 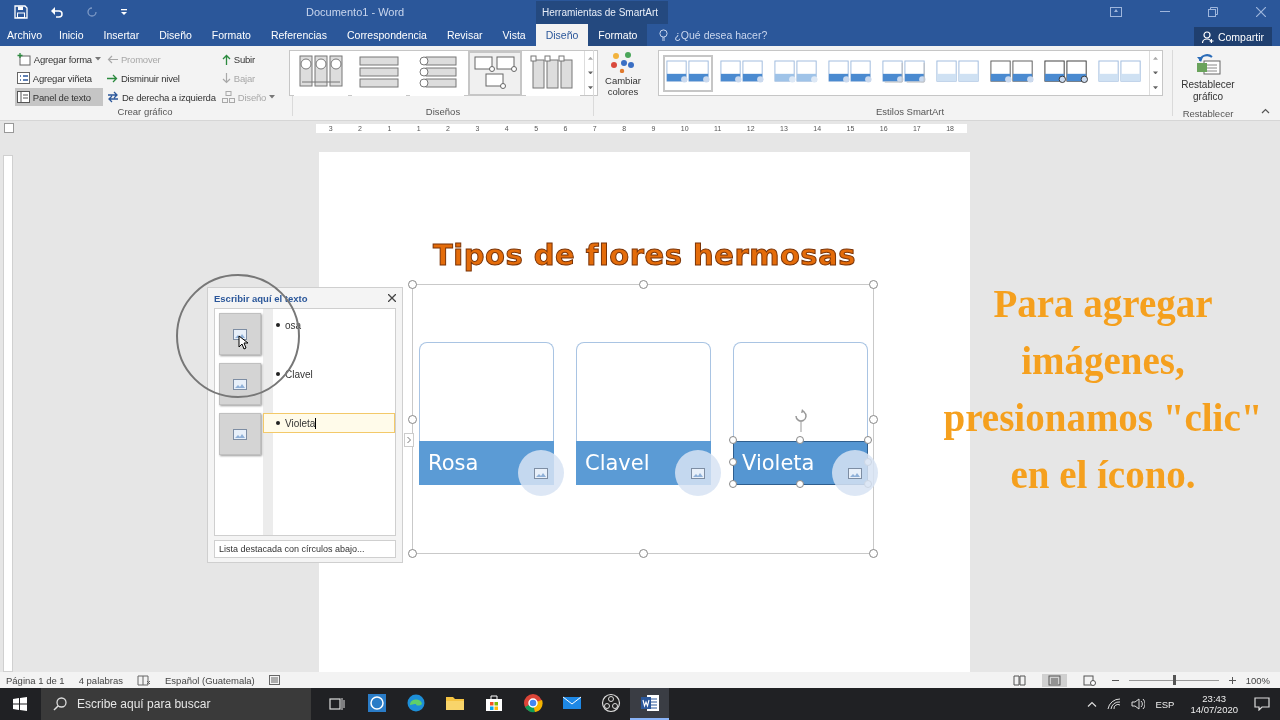 What do you see at coordinates (409, 440) in the screenshot?
I see `expand-pane-icon` at bounding box center [409, 440].